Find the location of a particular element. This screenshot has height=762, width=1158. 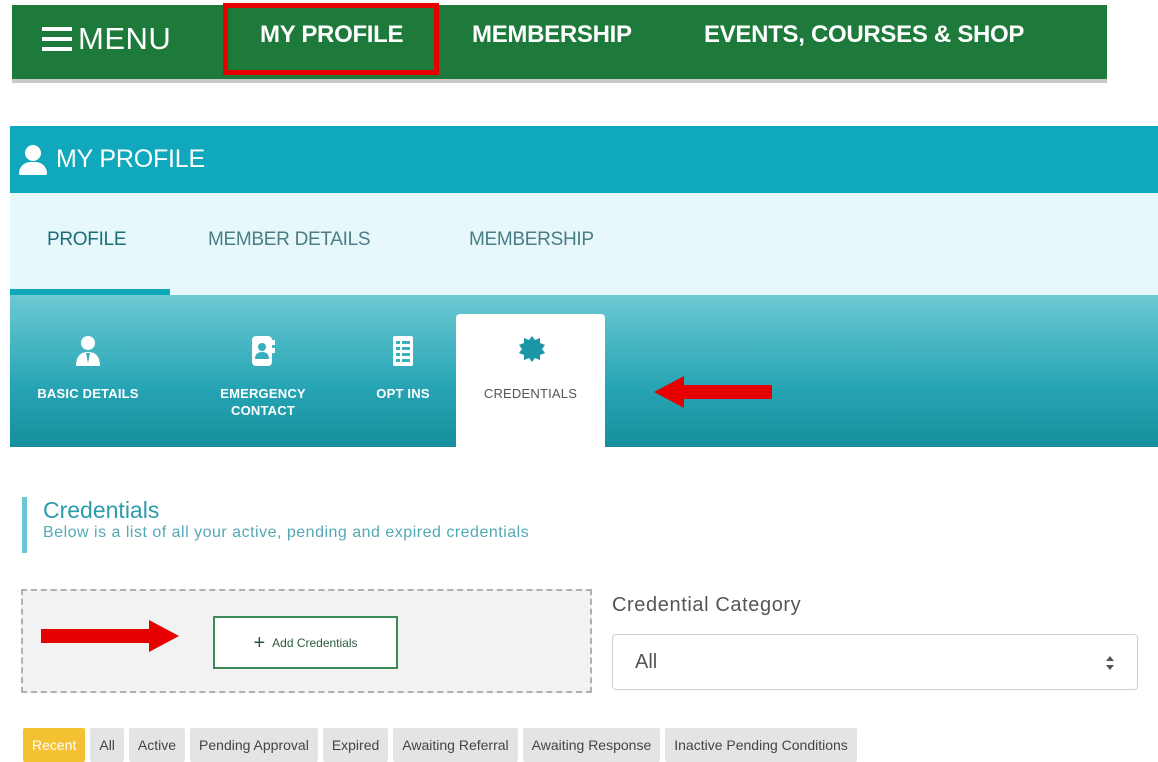

credential-category-label: Credential Category is located at coordinates (707, 605).